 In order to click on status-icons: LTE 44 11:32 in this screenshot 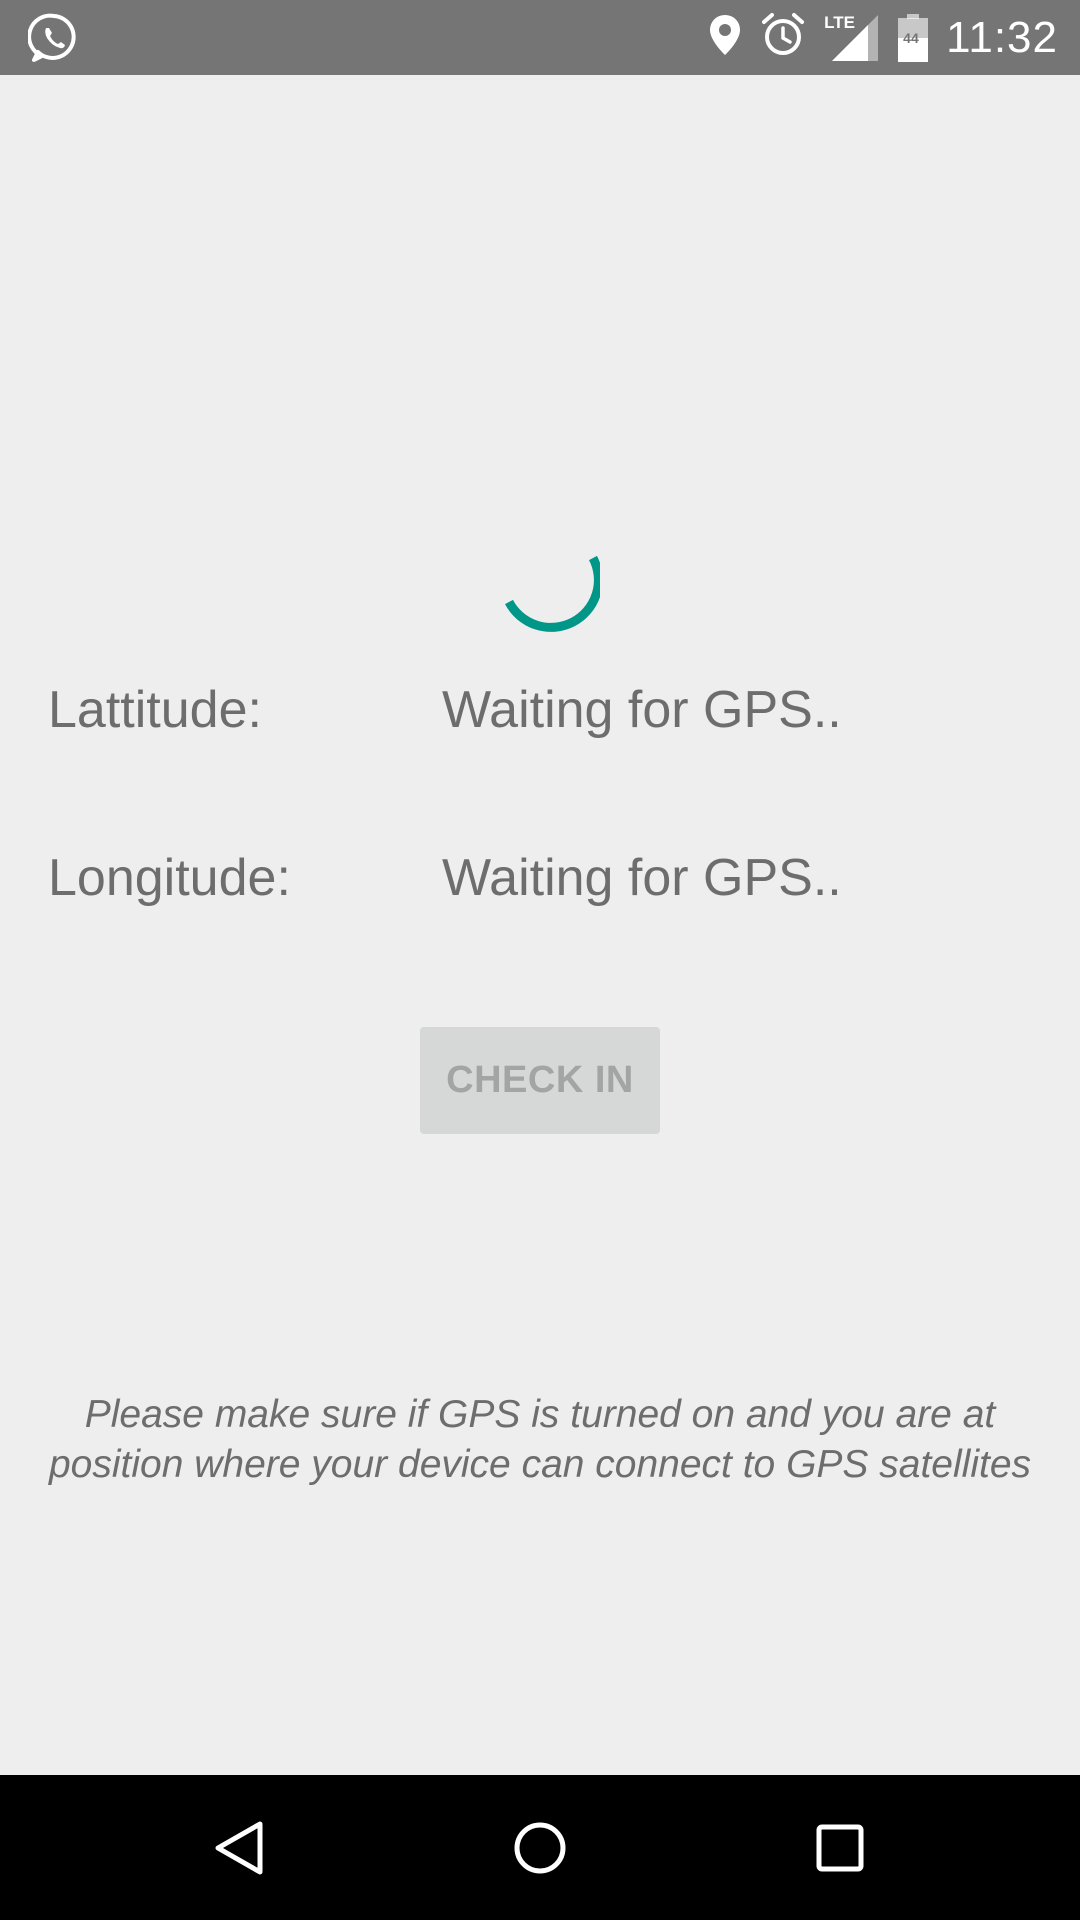, I will do `click(883, 37)`.